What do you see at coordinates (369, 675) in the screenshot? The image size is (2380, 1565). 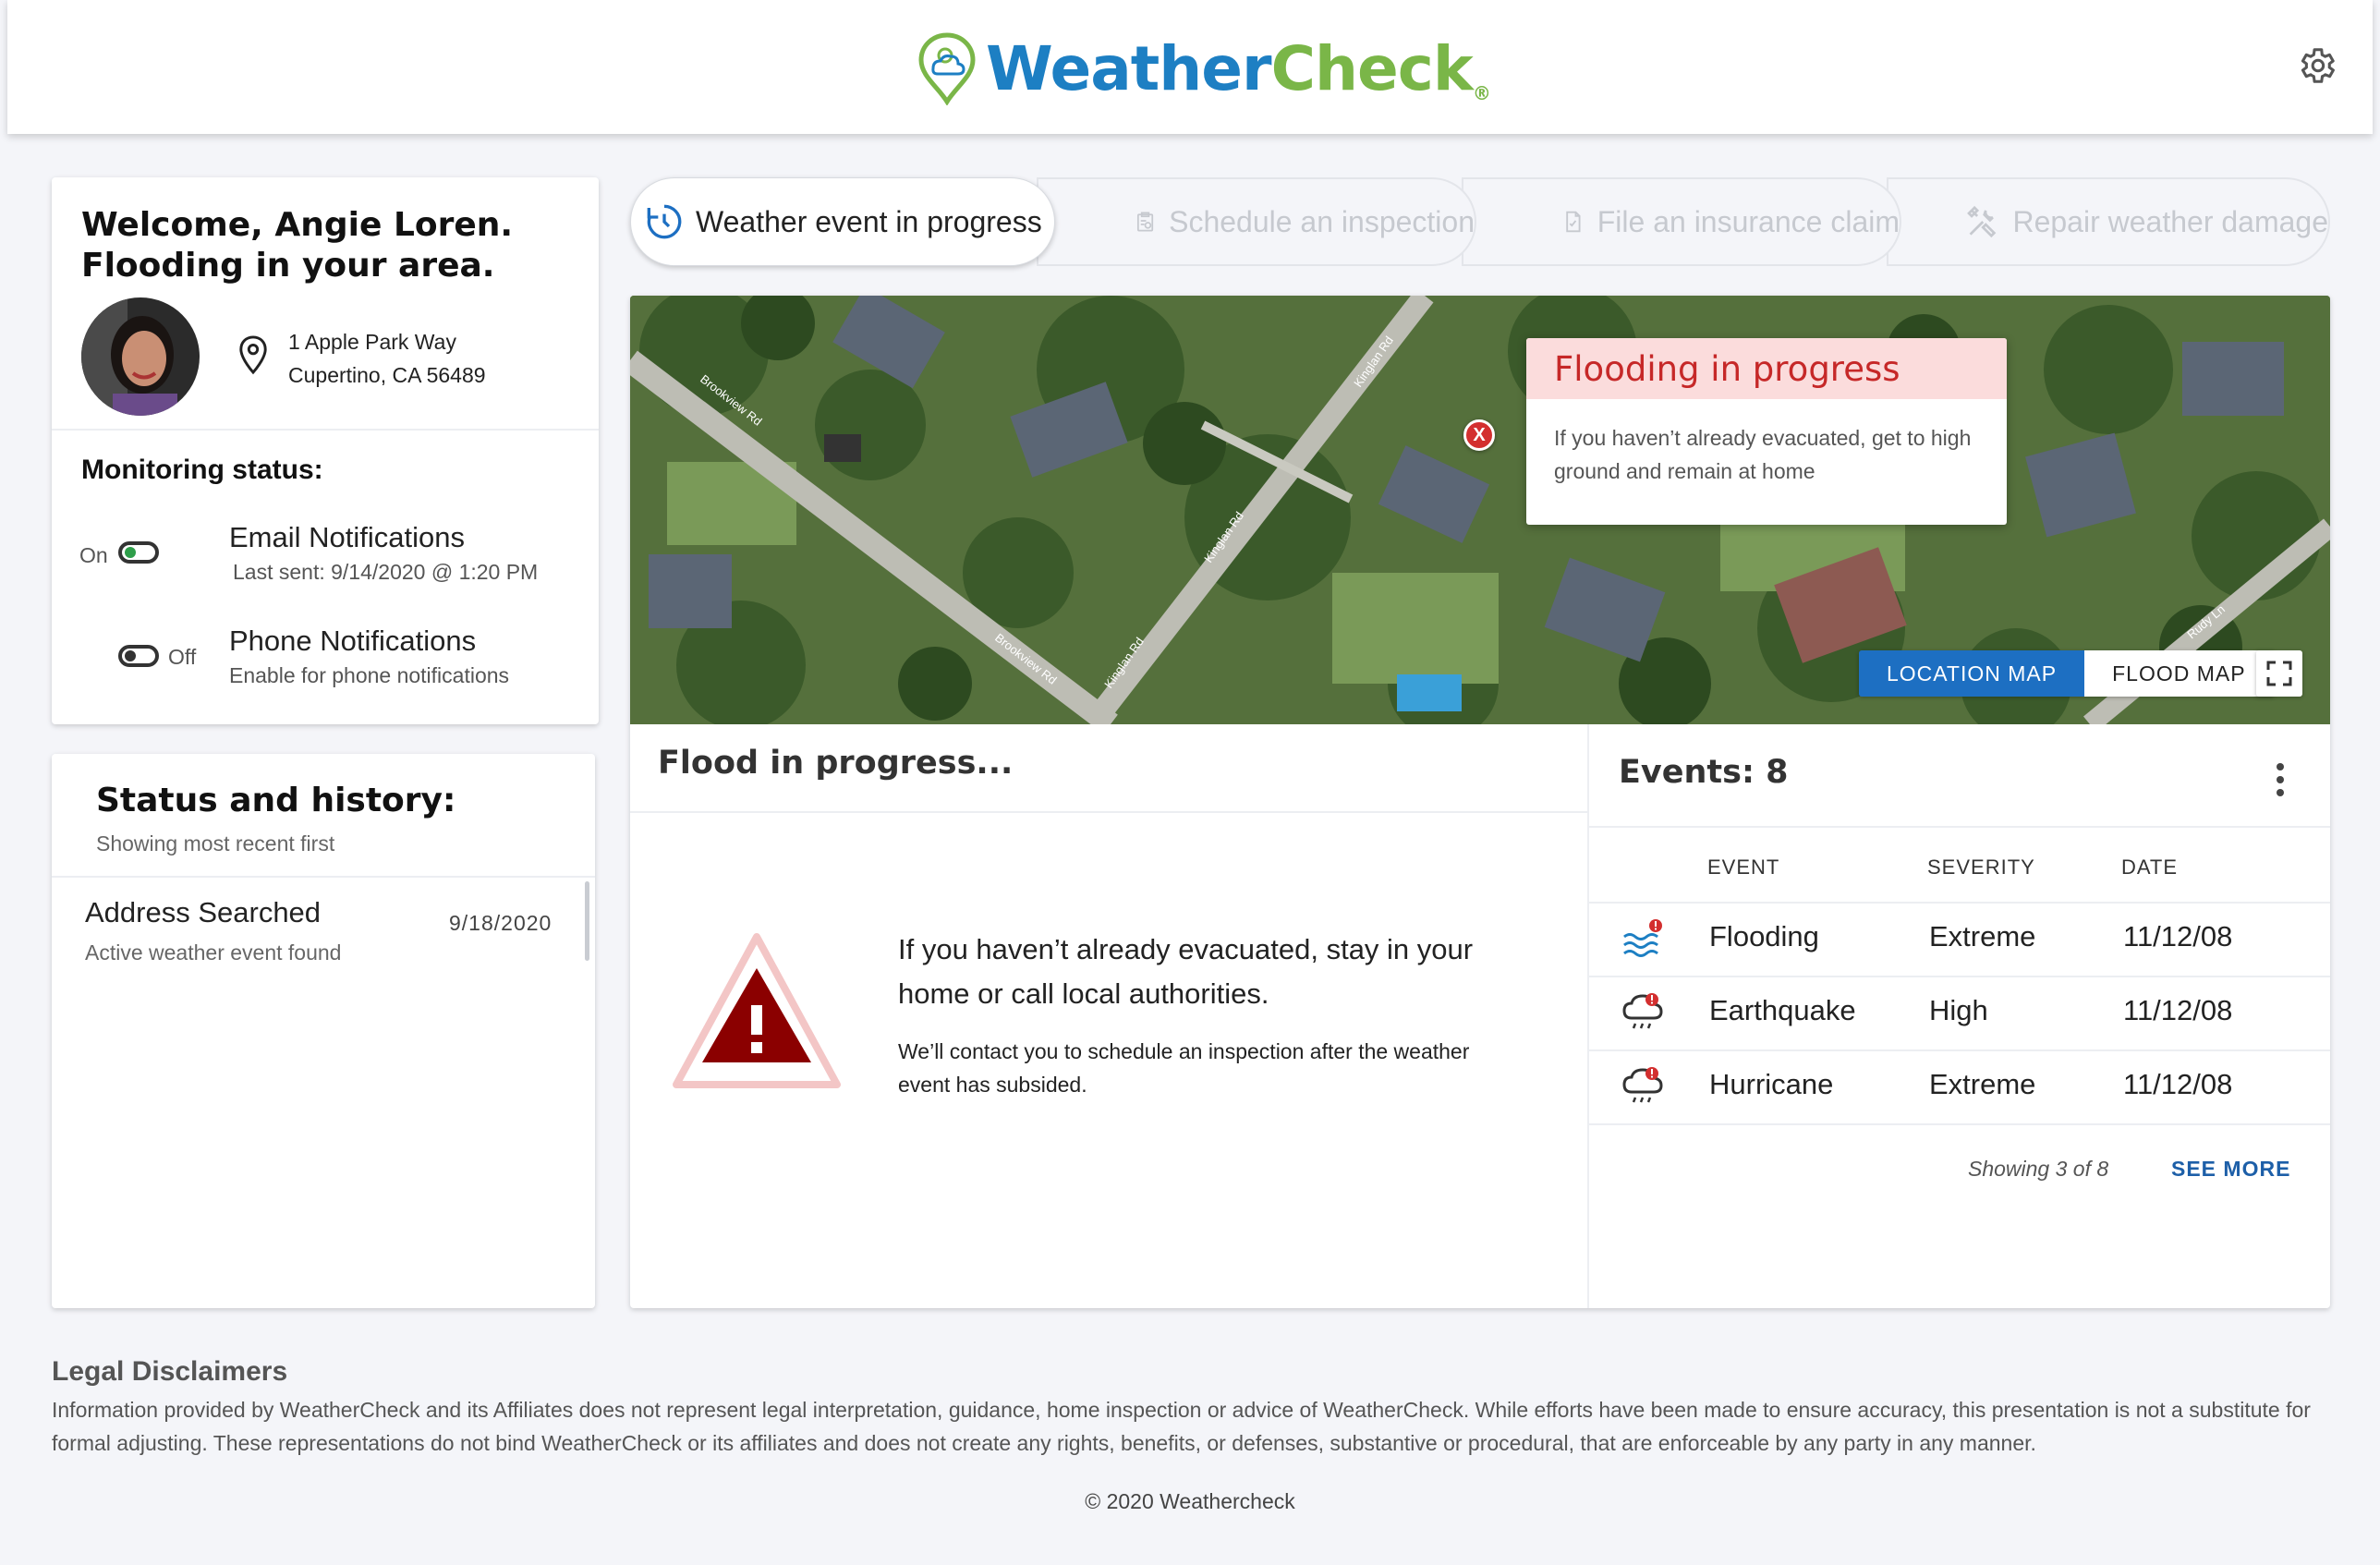 I see `phone-notifications-subtitle: Enable for phone notifications` at bounding box center [369, 675].